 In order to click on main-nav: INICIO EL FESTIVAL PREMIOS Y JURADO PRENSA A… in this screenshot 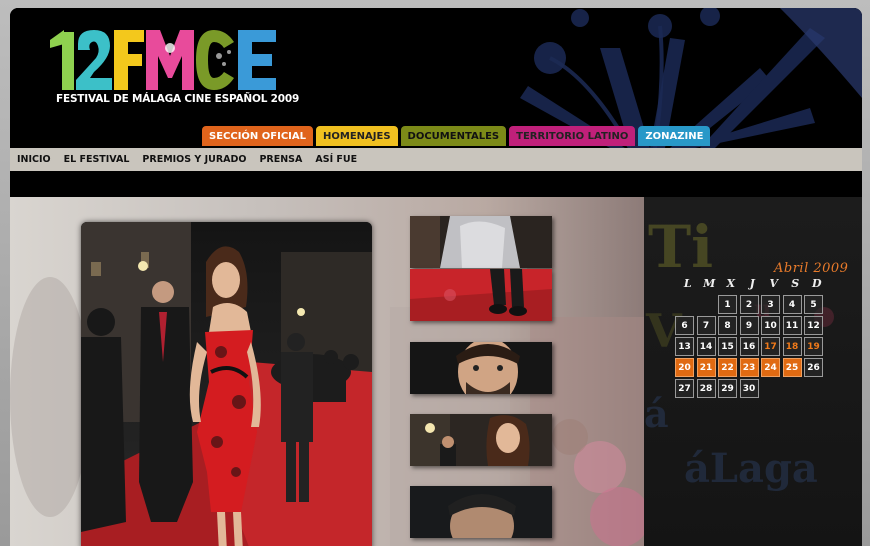, I will do `click(436, 159)`.